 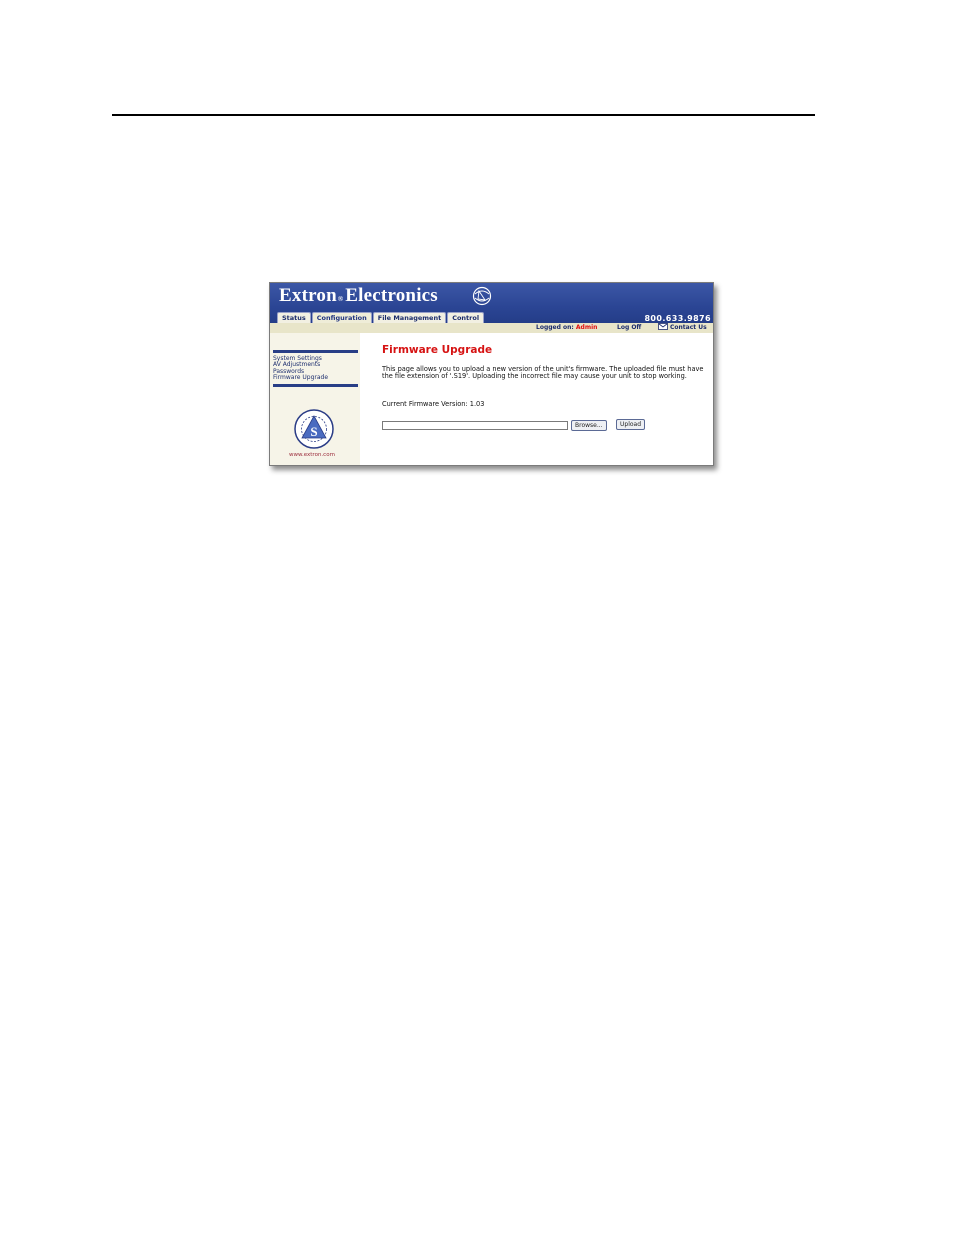 What do you see at coordinates (631, 424) in the screenshot?
I see `upload-button: Upload` at bounding box center [631, 424].